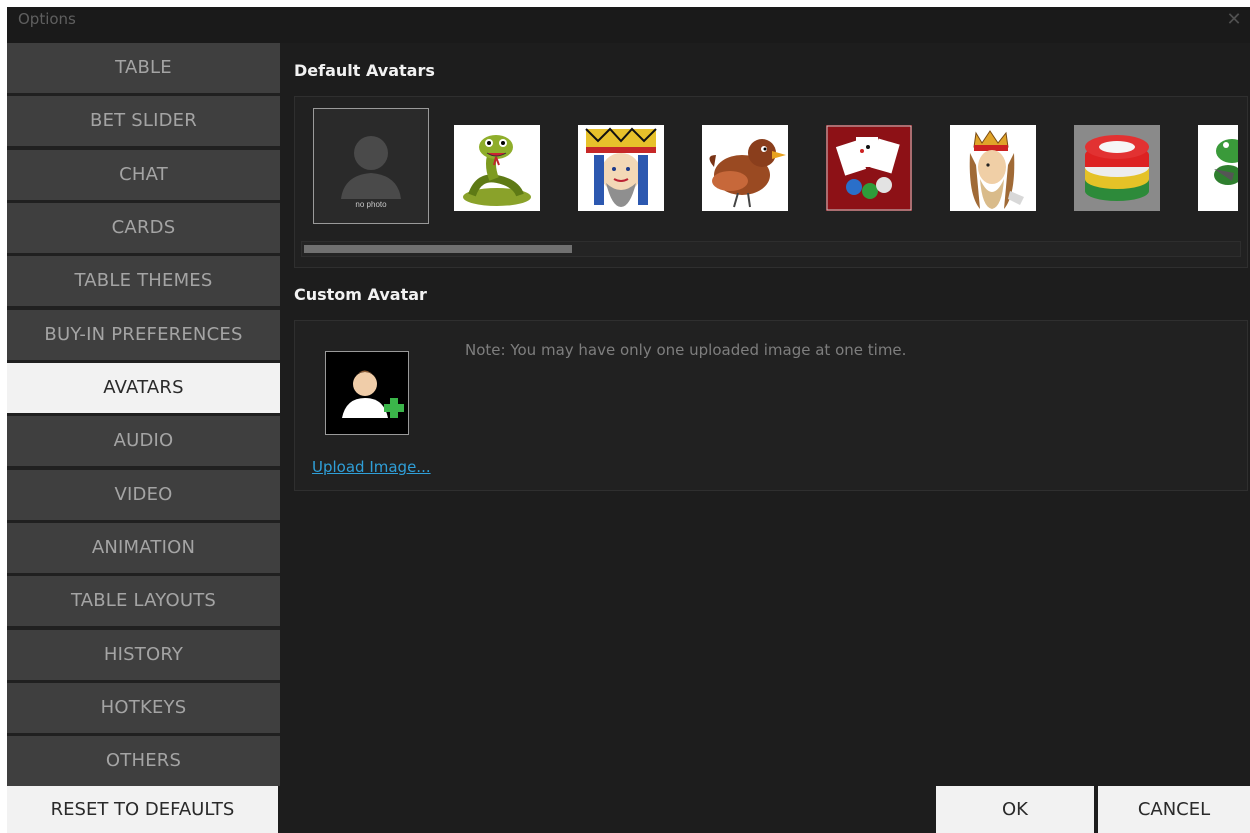 The height and width of the screenshot is (833, 1250). Describe the element at coordinates (143, 548) in the screenshot. I see `sidebar-item-animation: ANIMATION` at that location.